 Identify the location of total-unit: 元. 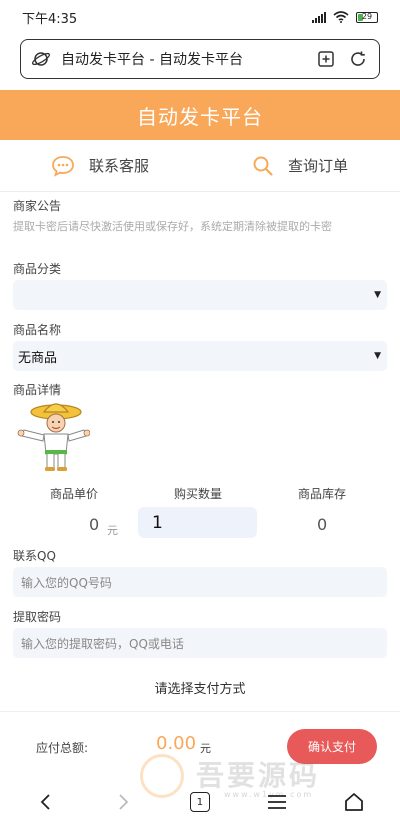
(205, 748).